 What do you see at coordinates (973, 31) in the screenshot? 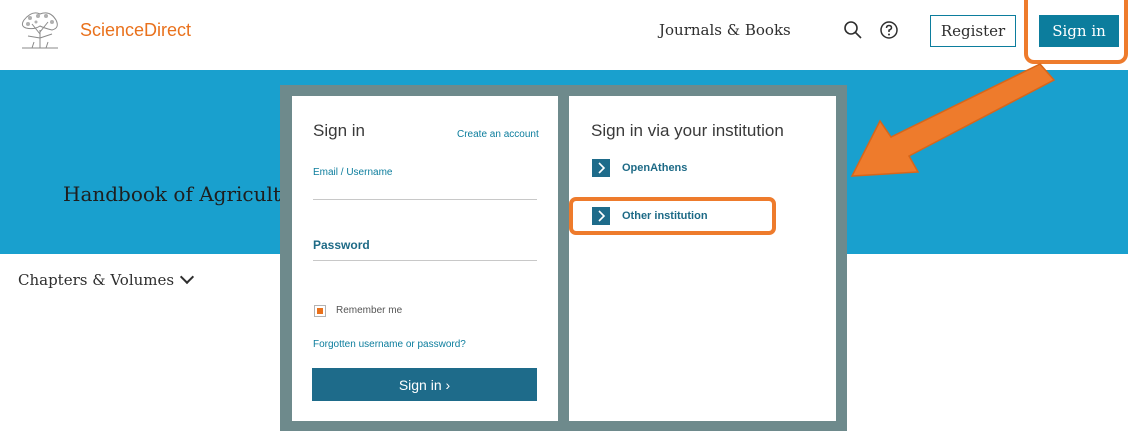
I see `register-button: Register` at bounding box center [973, 31].